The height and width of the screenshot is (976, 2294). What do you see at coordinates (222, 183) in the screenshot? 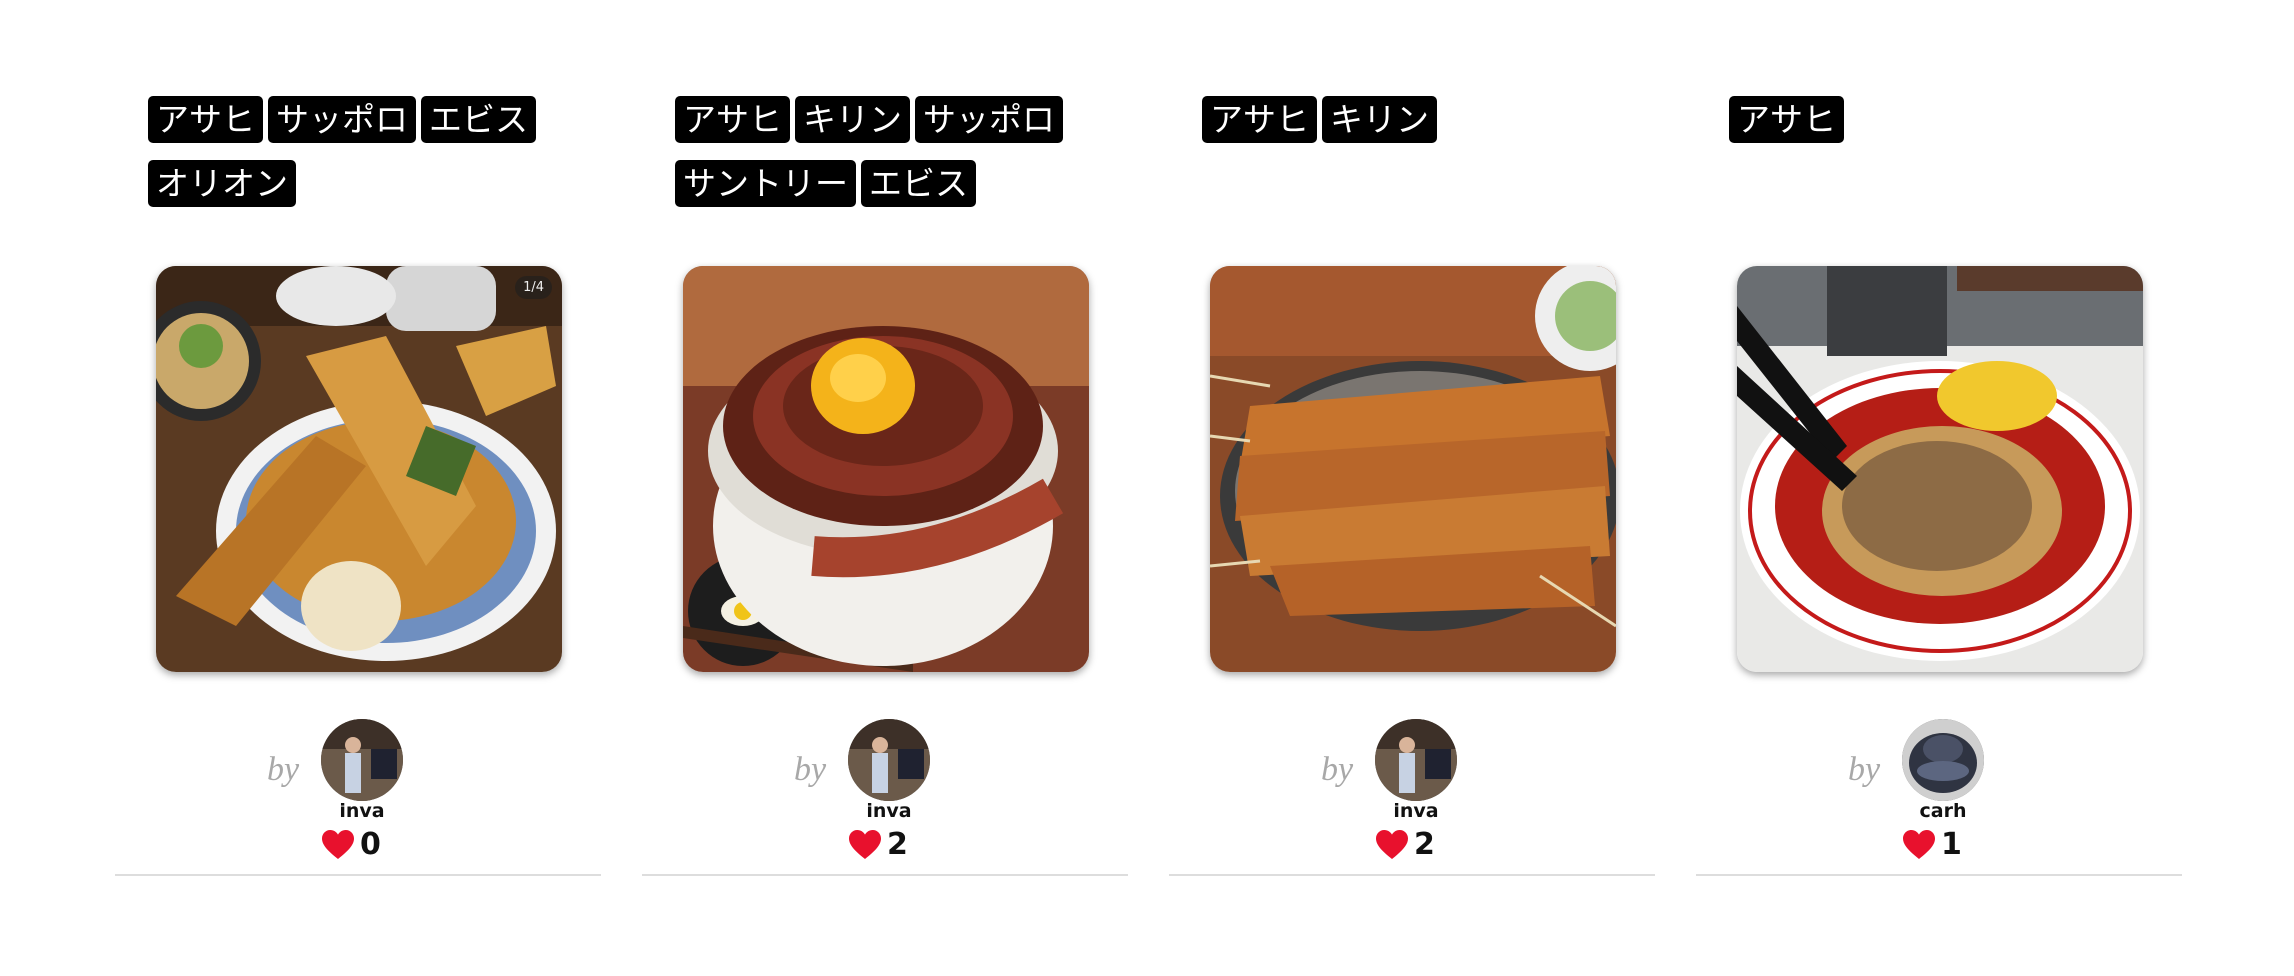
I see `tag: オリオン` at bounding box center [222, 183].